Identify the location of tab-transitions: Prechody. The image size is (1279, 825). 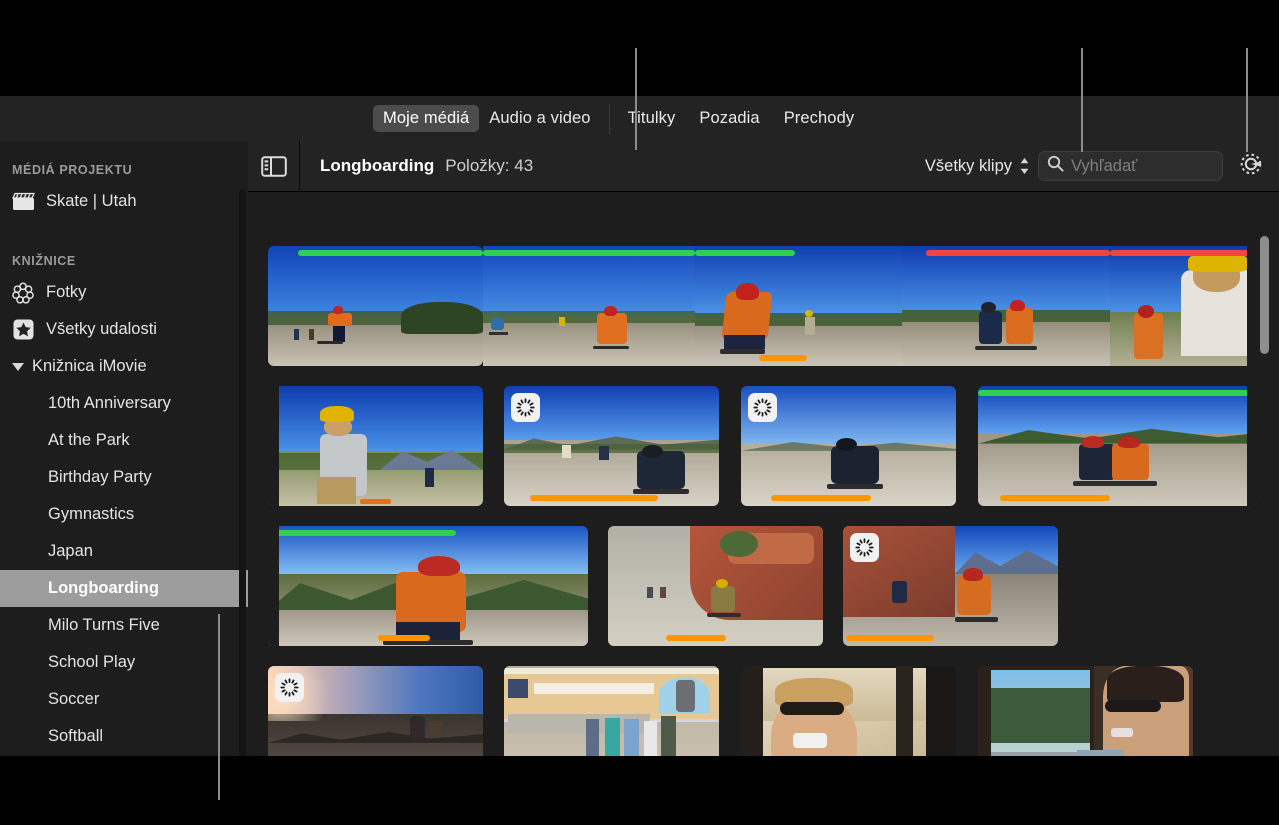
(819, 118).